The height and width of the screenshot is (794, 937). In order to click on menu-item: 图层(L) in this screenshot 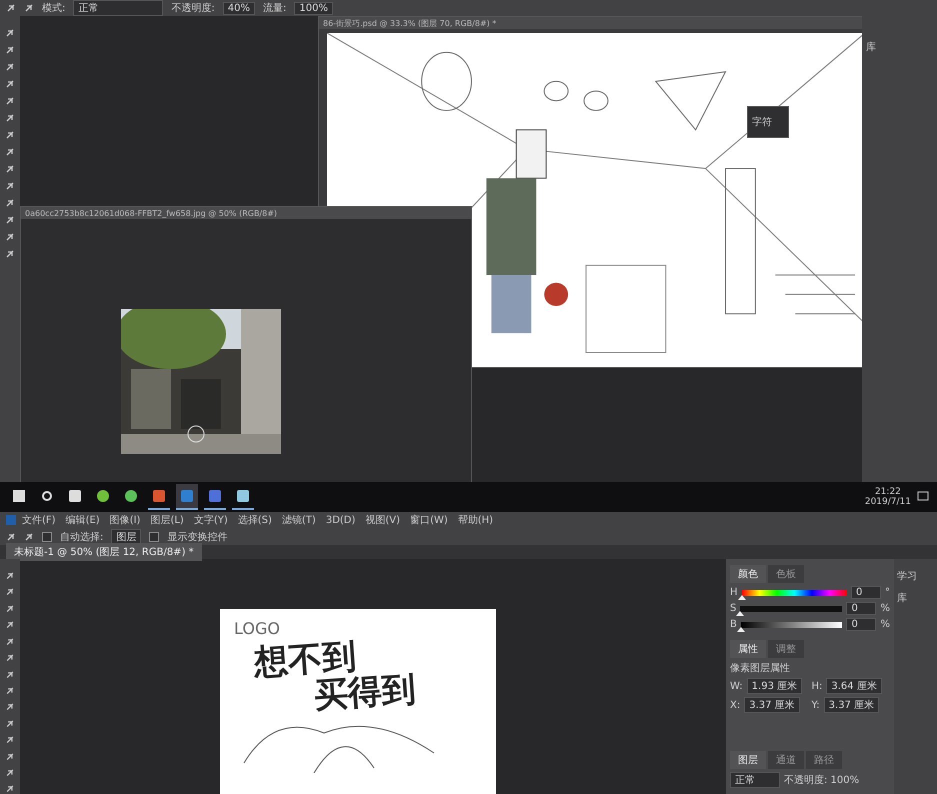, I will do `click(167, 520)`.